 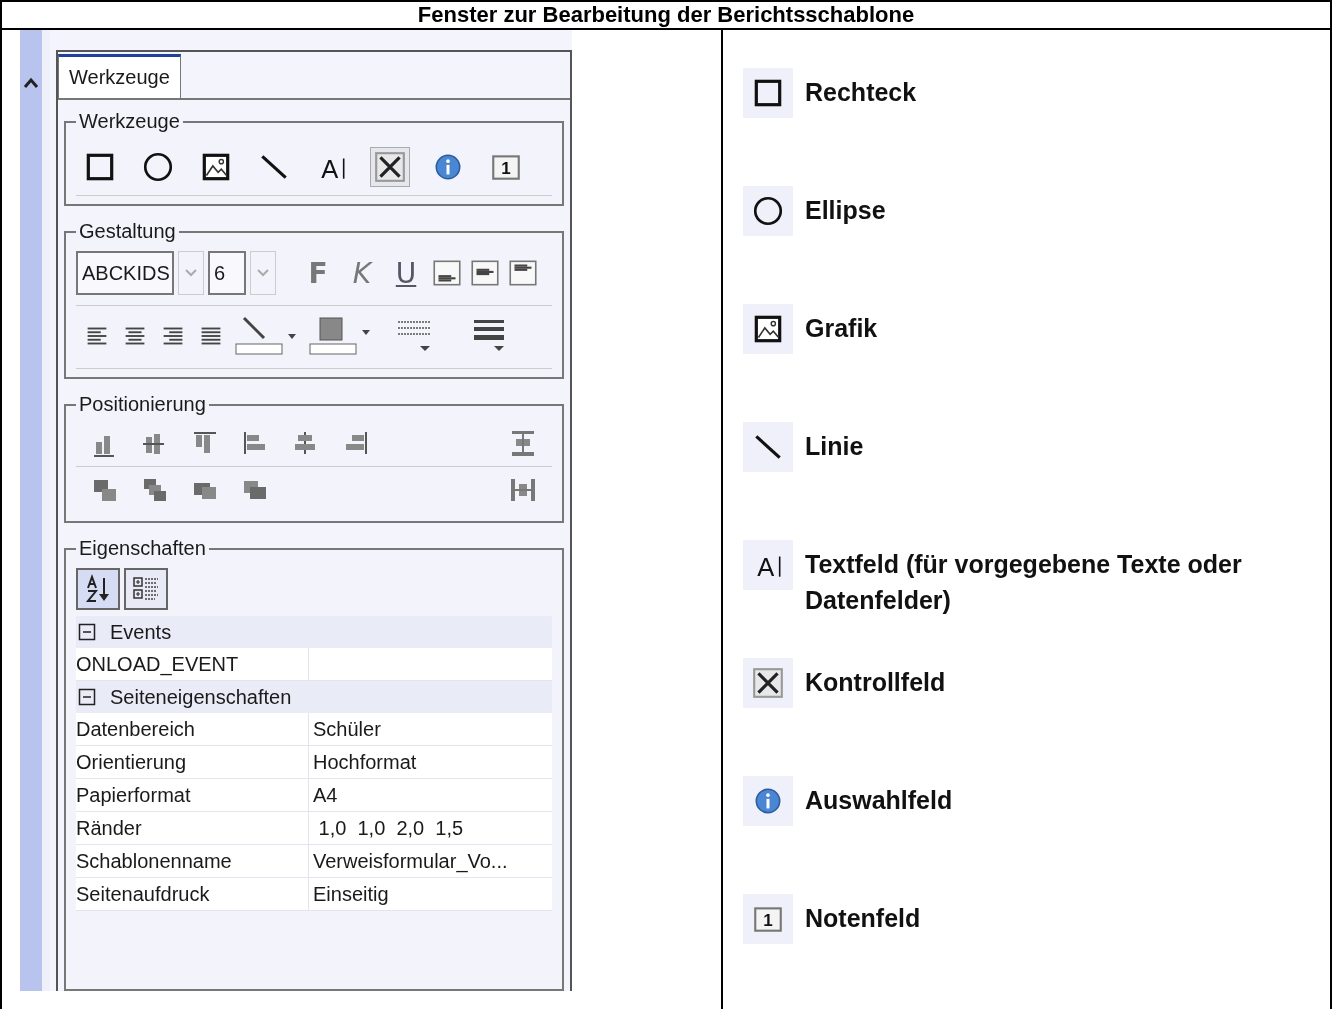 I want to click on property-name: Papierformat, so click(x=133, y=795).